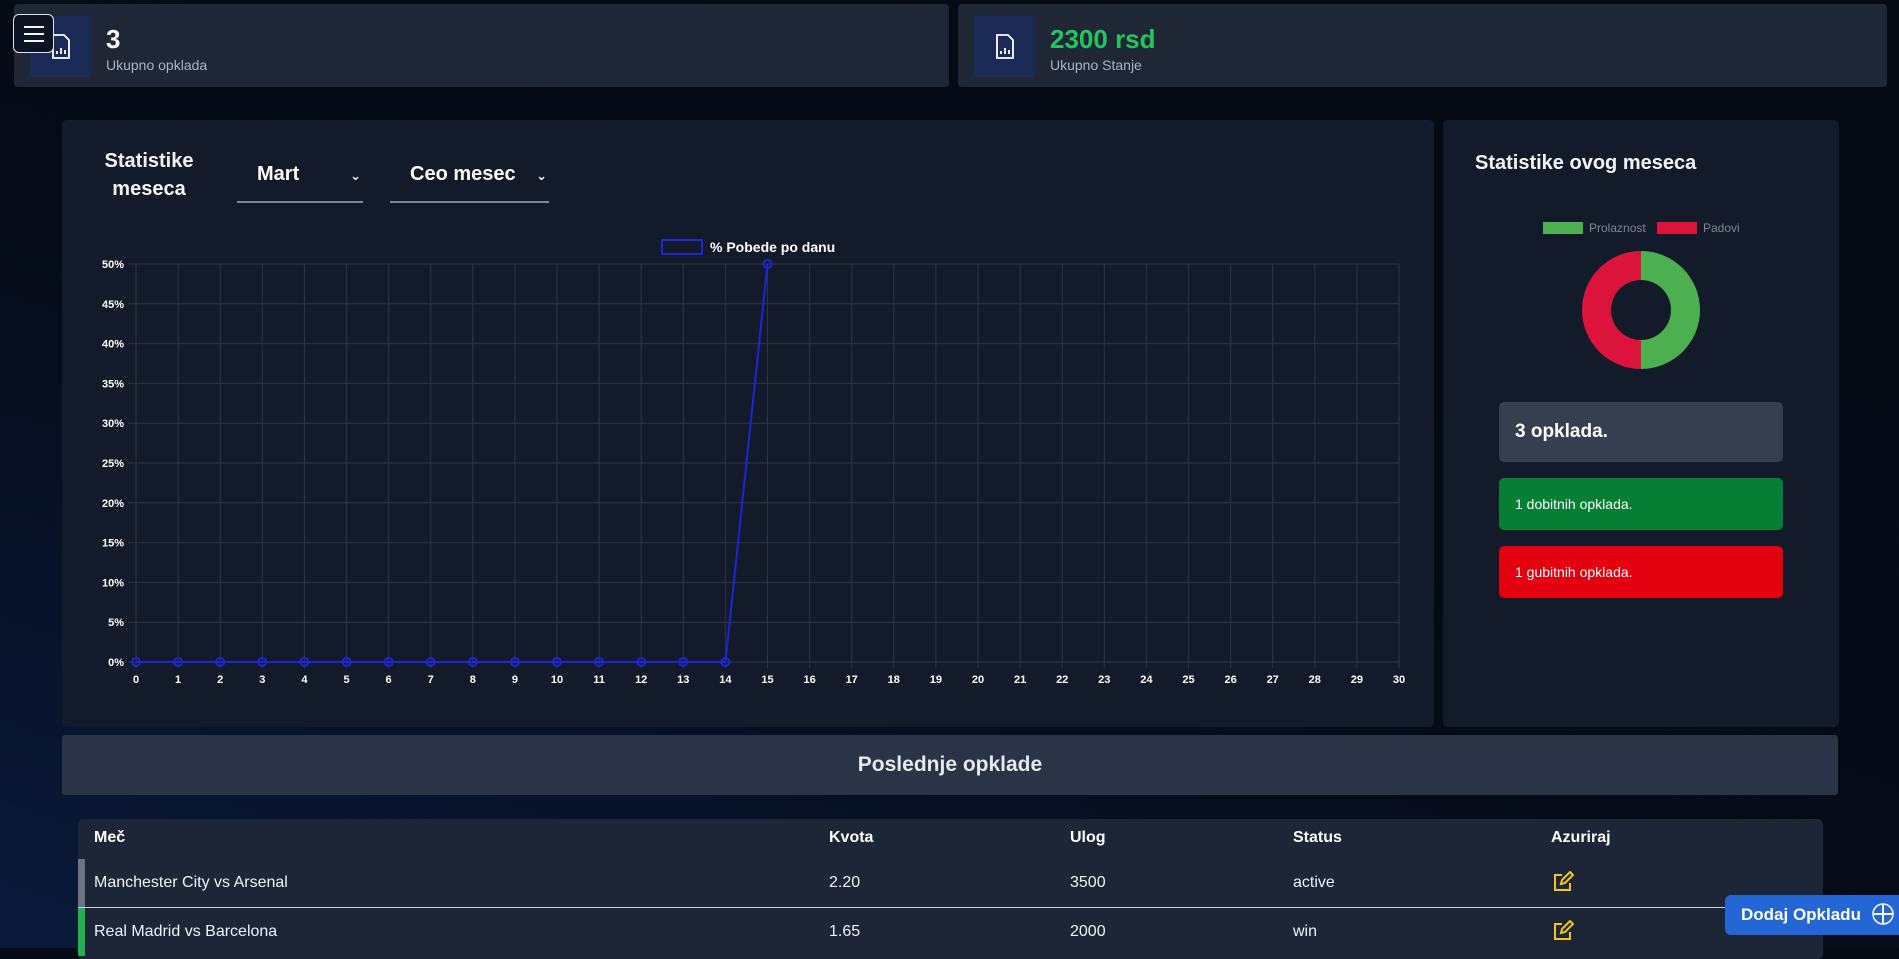 The image size is (1899, 959). What do you see at coordinates (1315, 680) in the screenshot?
I see `x-tick-label: 28` at bounding box center [1315, 680].